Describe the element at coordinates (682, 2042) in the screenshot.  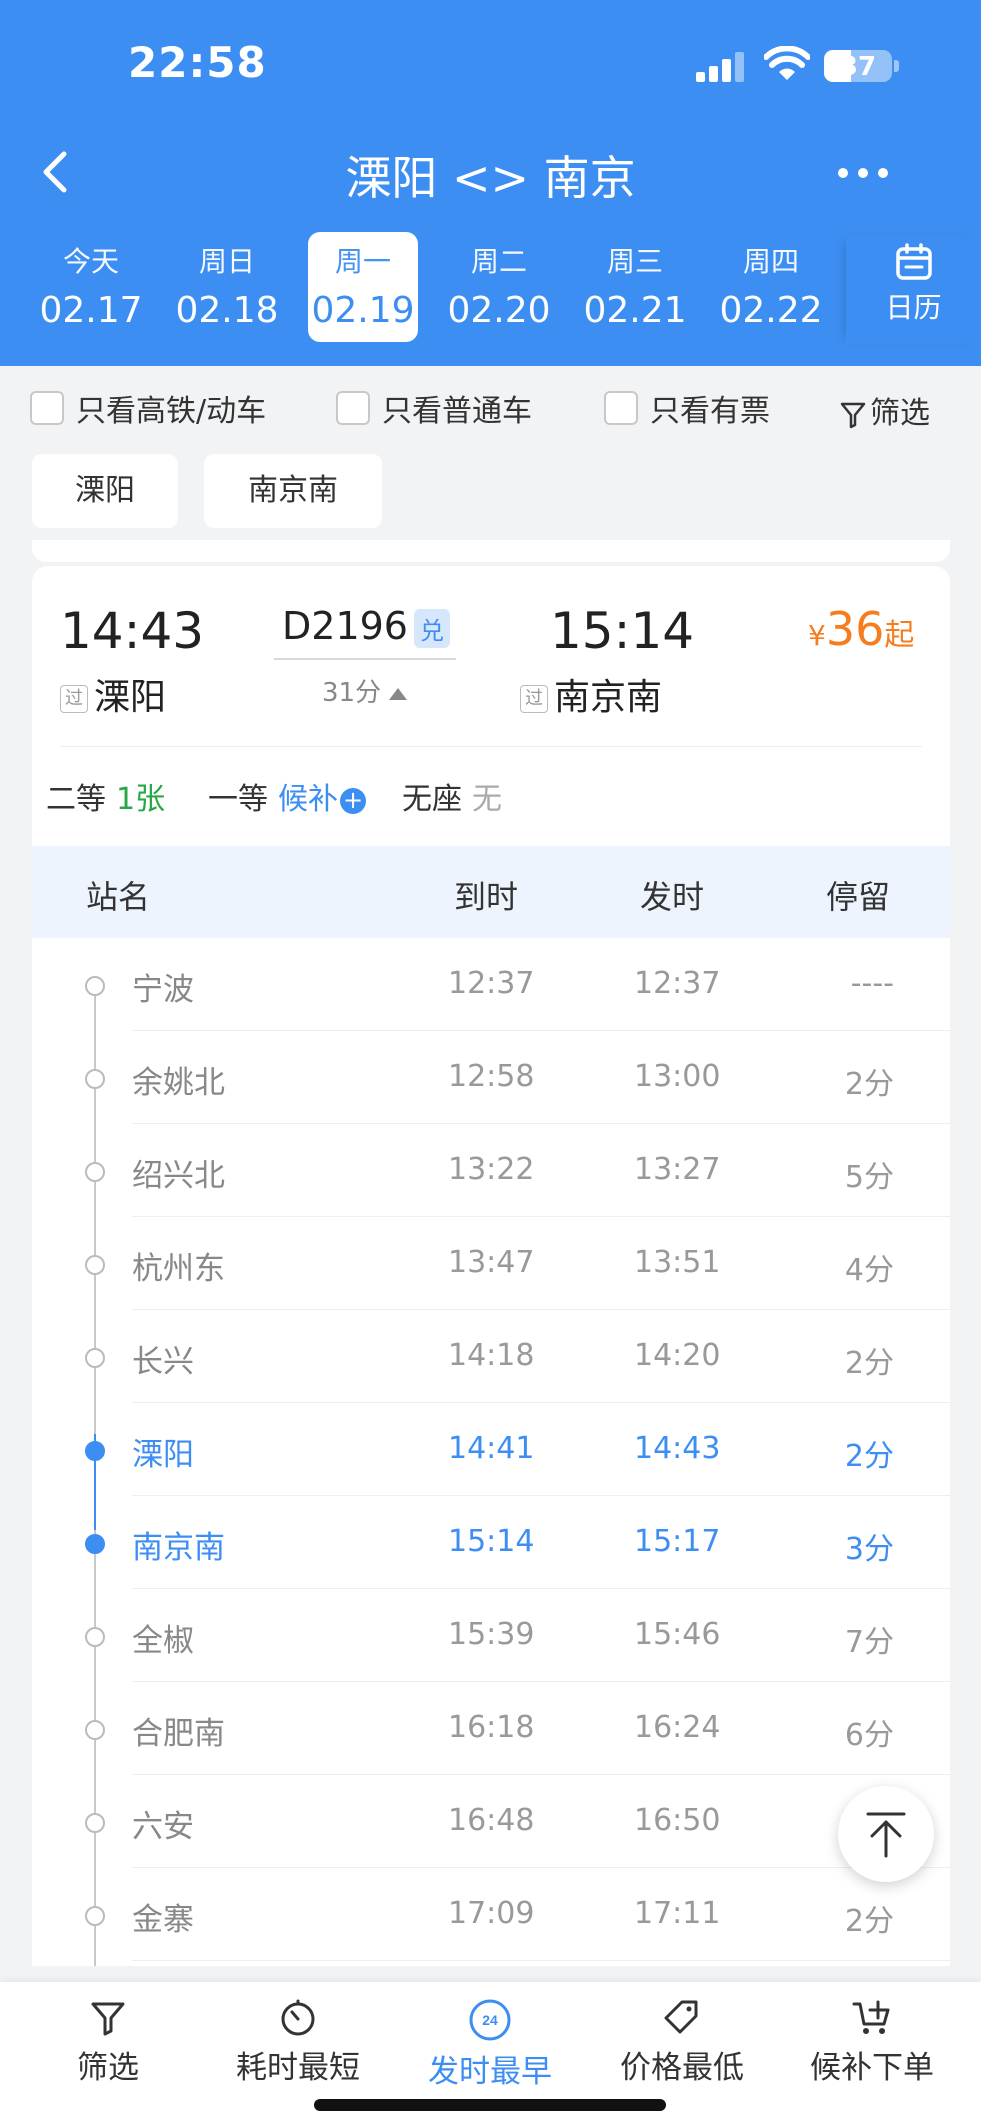
I see `sort-cheapest-button: 价格最低` at that location.